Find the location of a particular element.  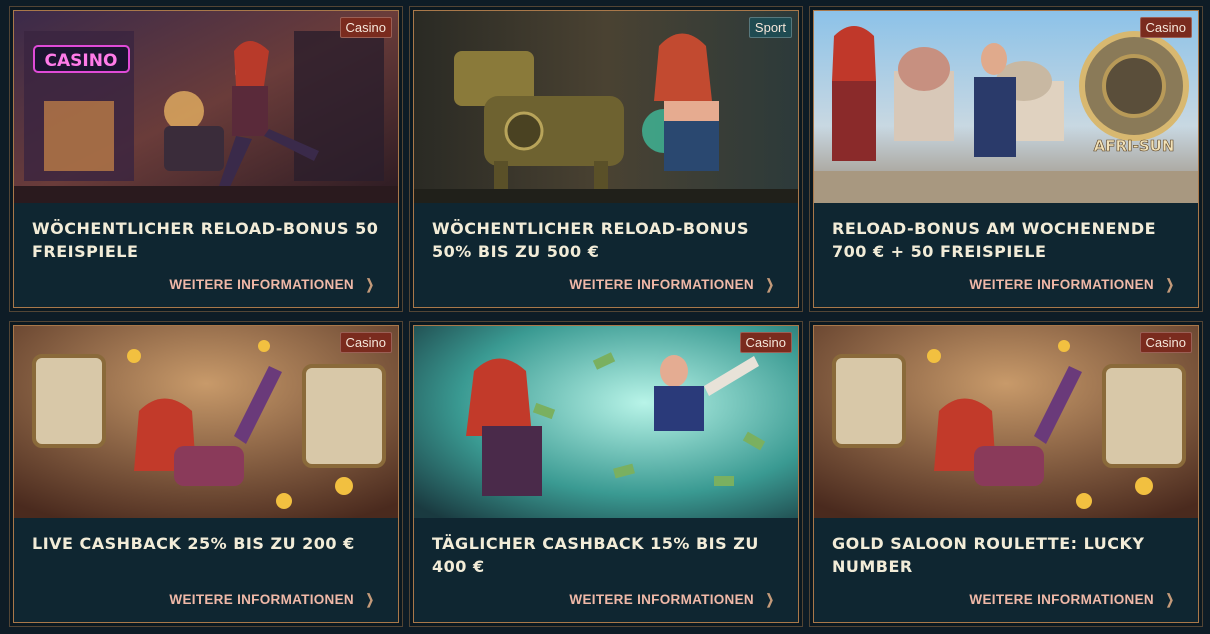

promo-title: GOLD SALOON ROULETTE: LUCKY NUMBER is located at coordinates (988, 555).